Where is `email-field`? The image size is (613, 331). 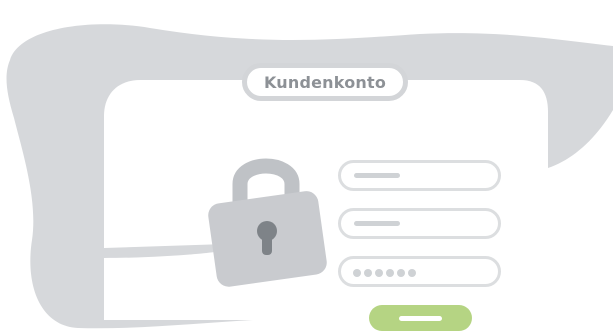 email-field is located at coordinates (419, 223).